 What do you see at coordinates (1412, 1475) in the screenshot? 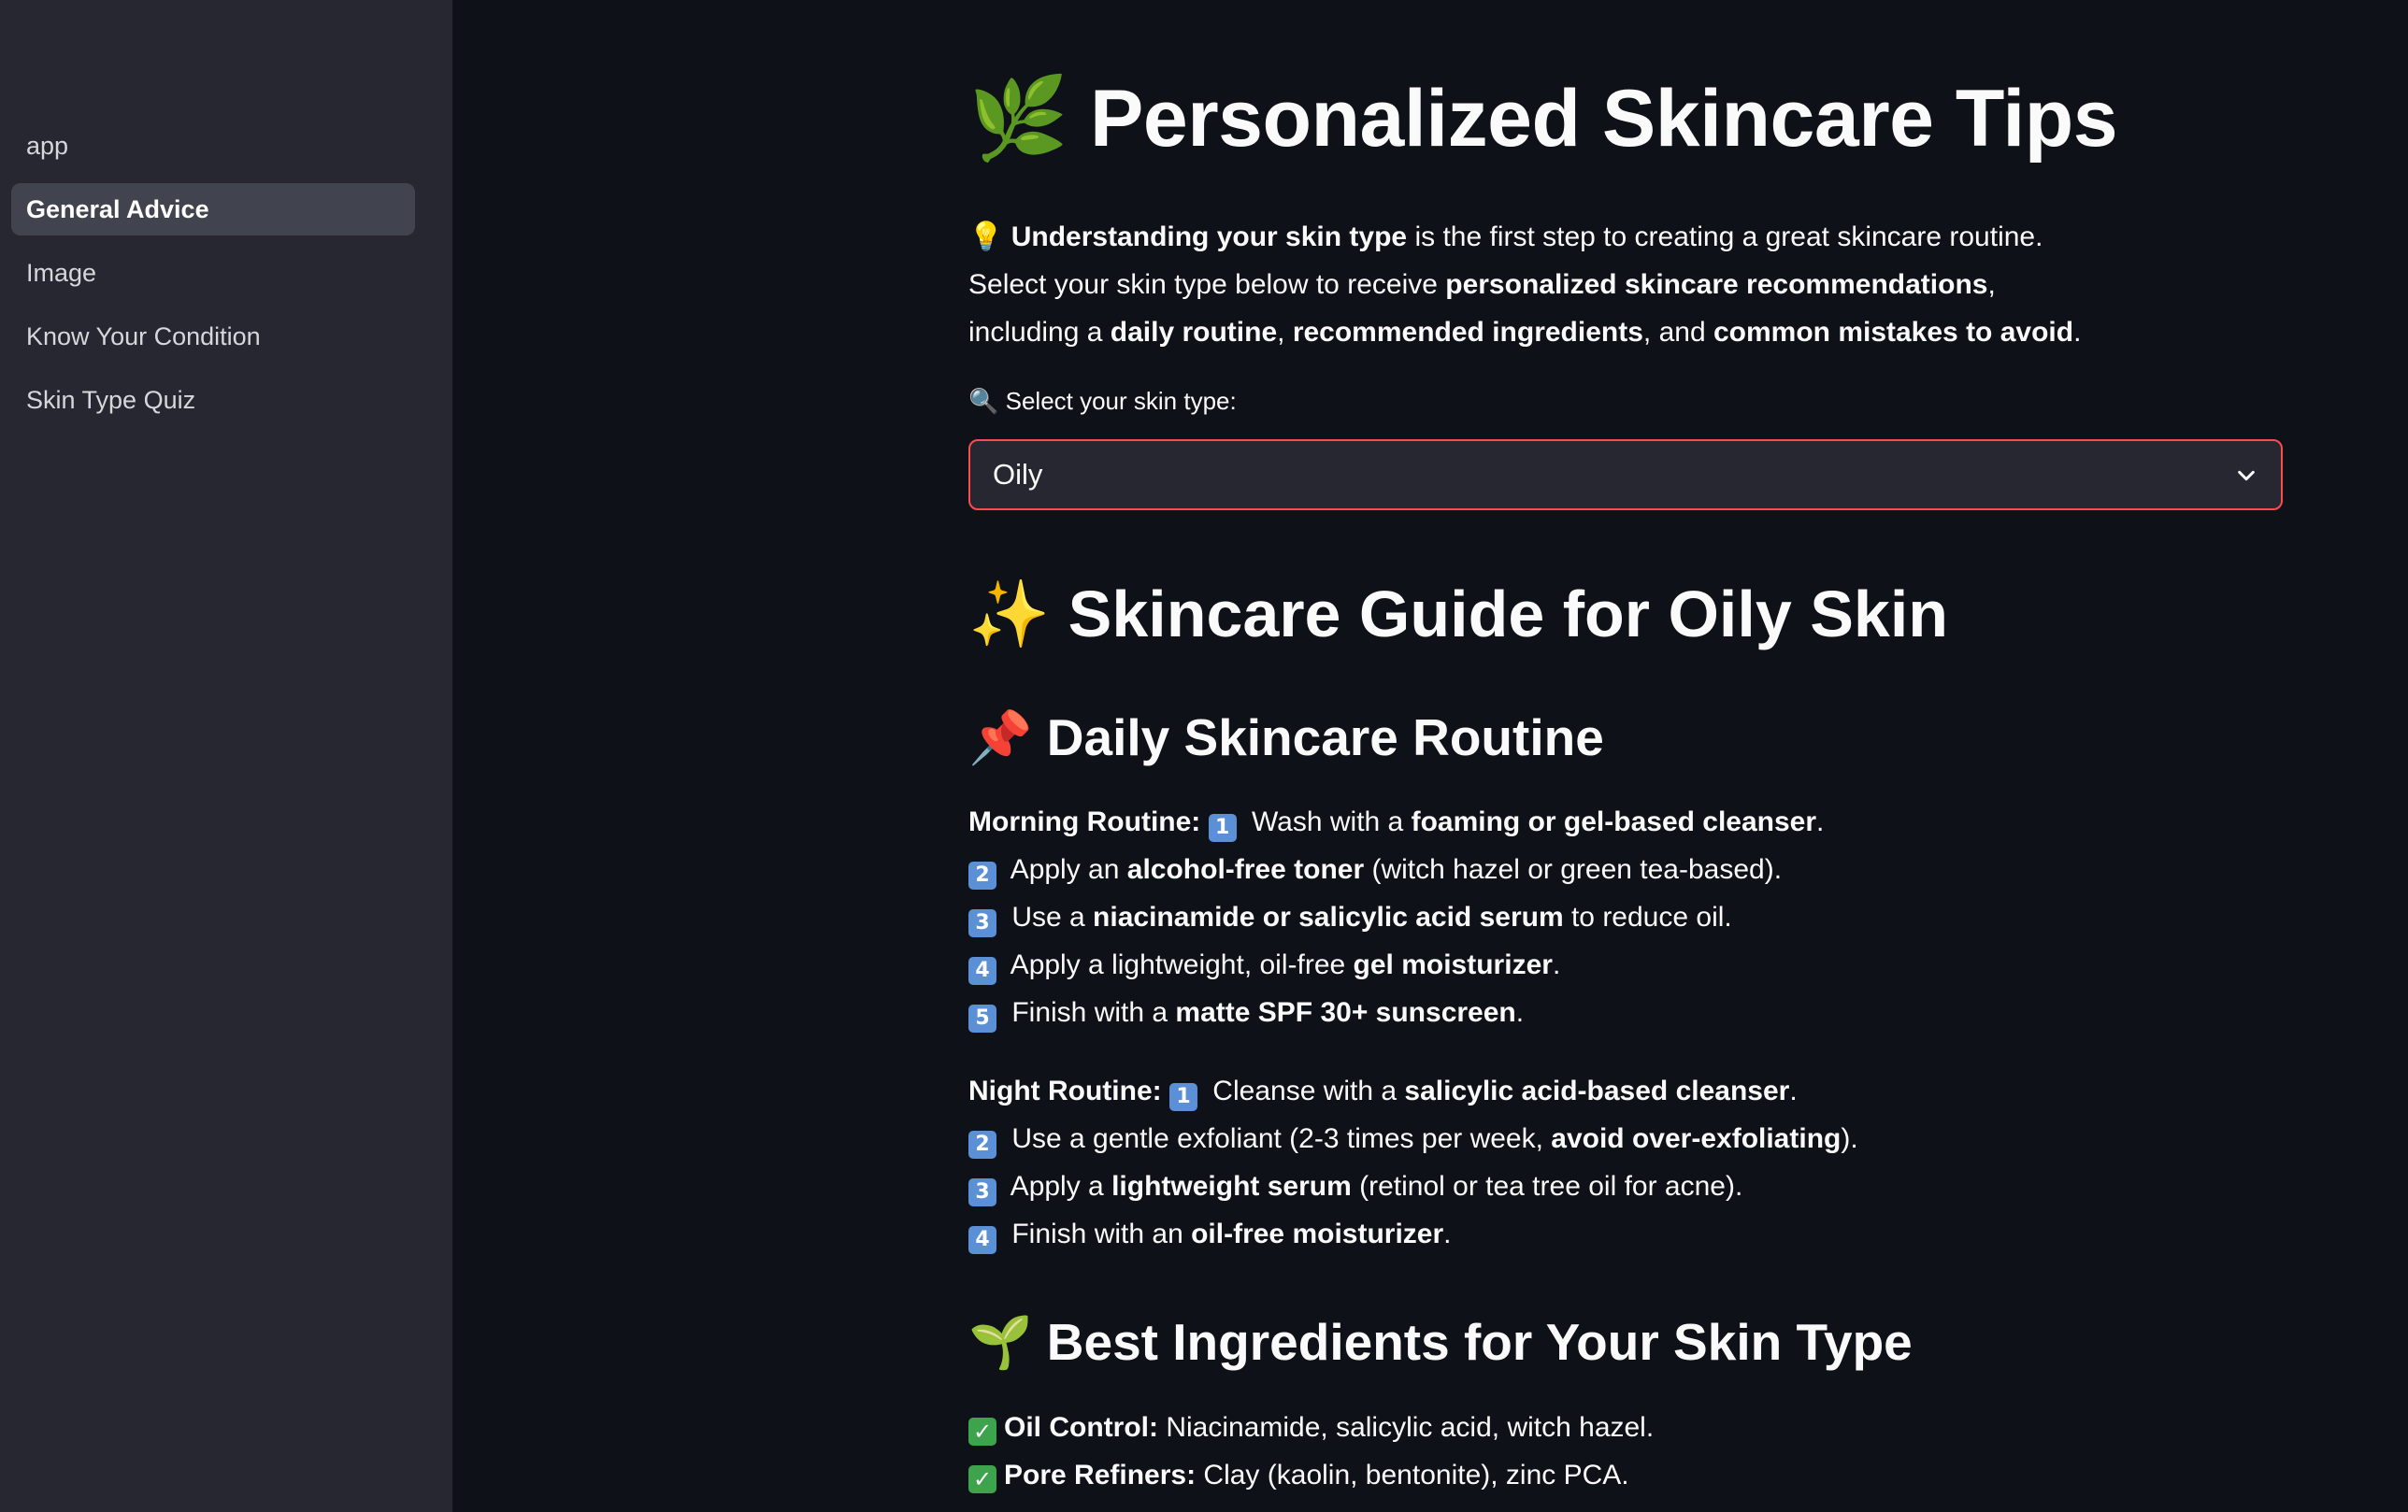
I see `ingredient-text: Clay (kaolin, bentonite), zinc PCA.` at bounding box center [1412, 1475].